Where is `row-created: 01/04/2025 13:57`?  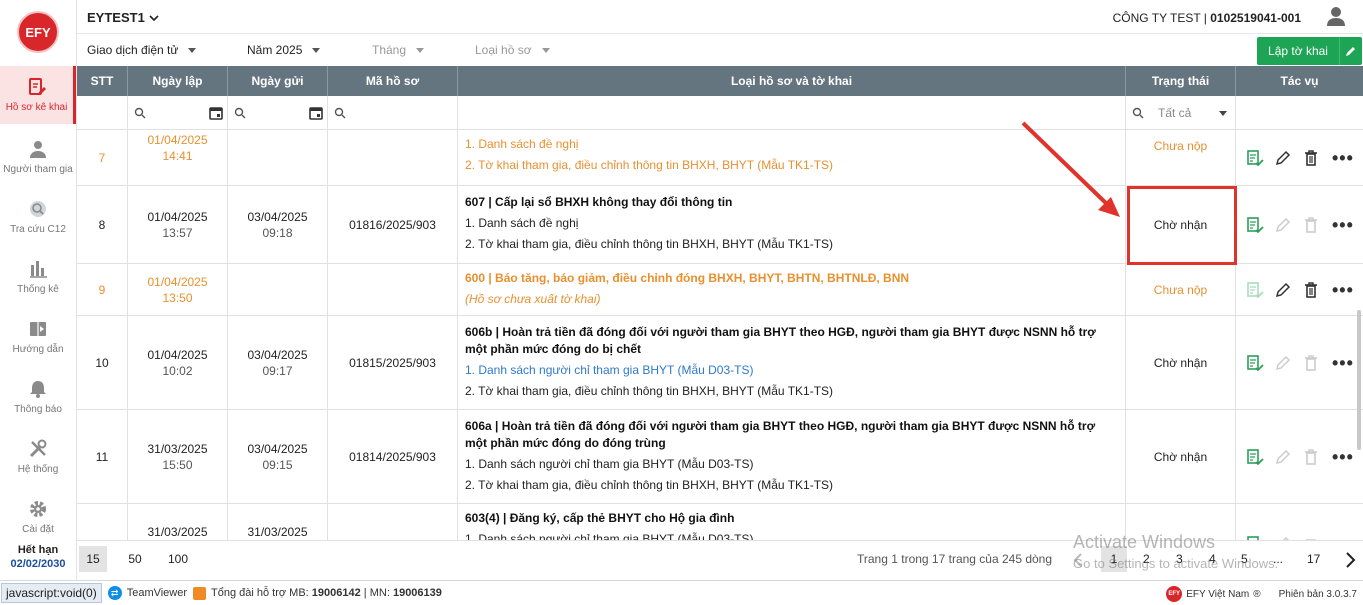
row-created: 01/04/2025 13:57 is located at coordinates (178, 224).